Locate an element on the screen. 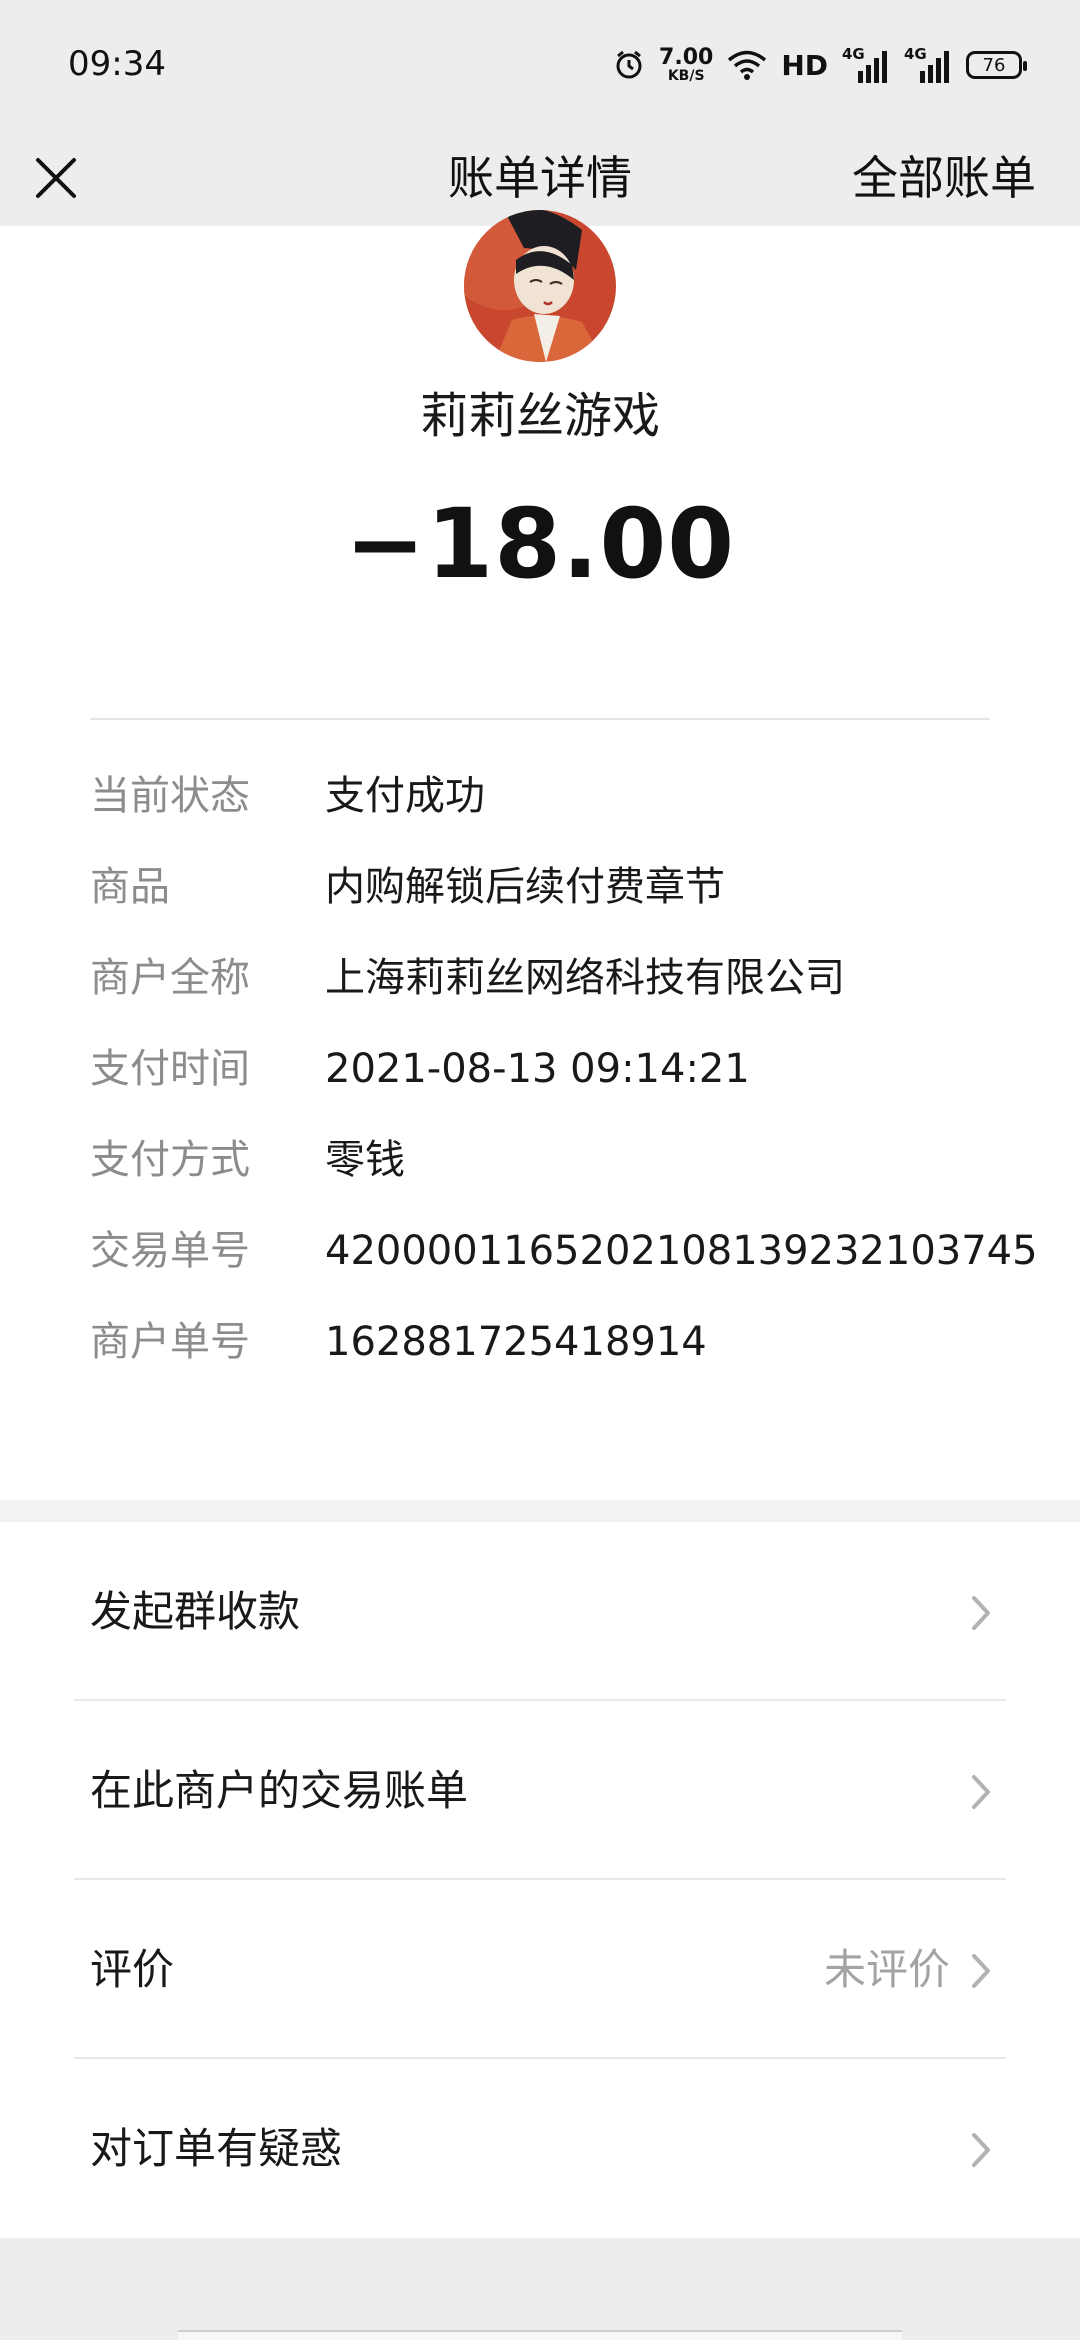  cell-signal-2: 4G is located at coordinates (928, 65).